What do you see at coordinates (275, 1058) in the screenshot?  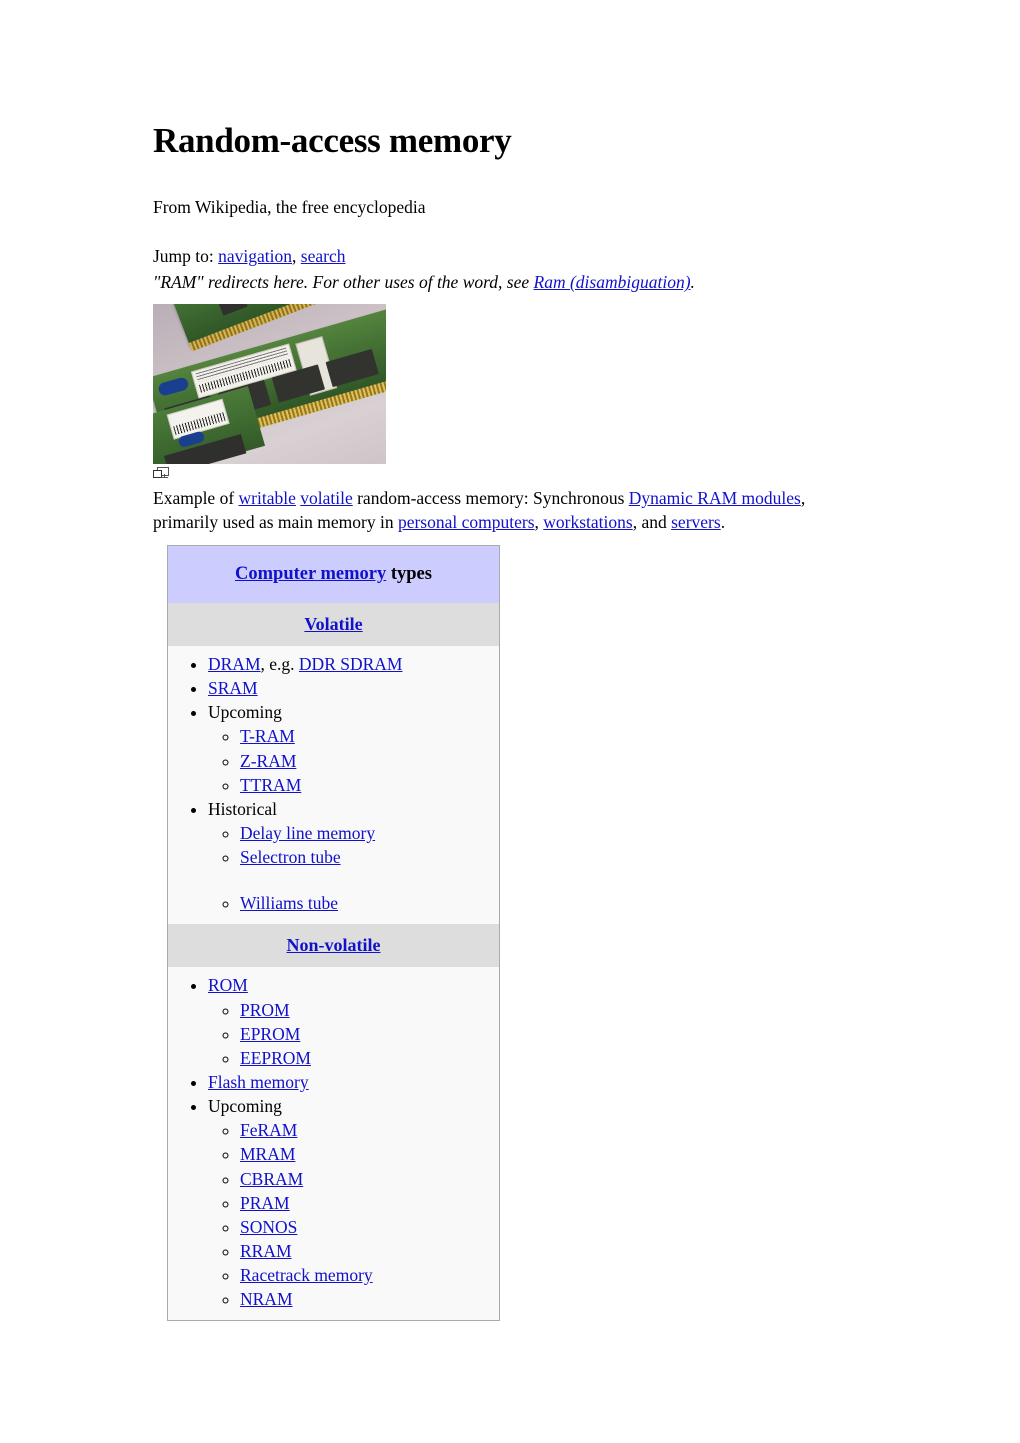 I see `eeprom-link: EEPROM` at bounding box center [275, 1058].